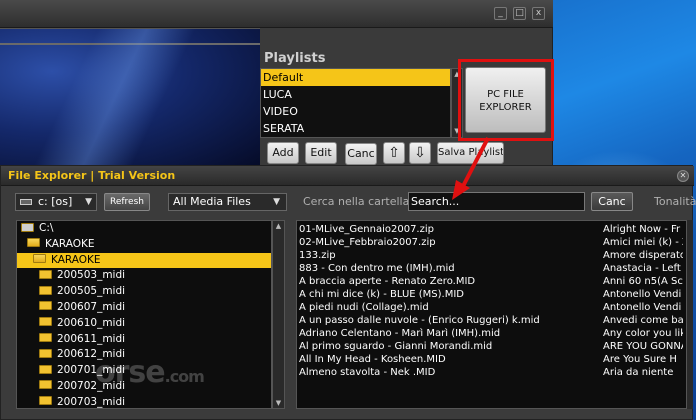 The image size is (696, 420). I want to click on edit-button: Edit, so click(321, 153).